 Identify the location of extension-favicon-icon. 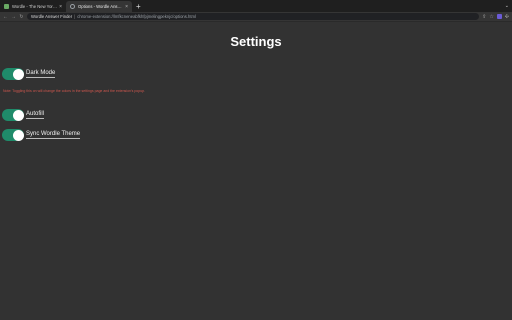
(72, 6).